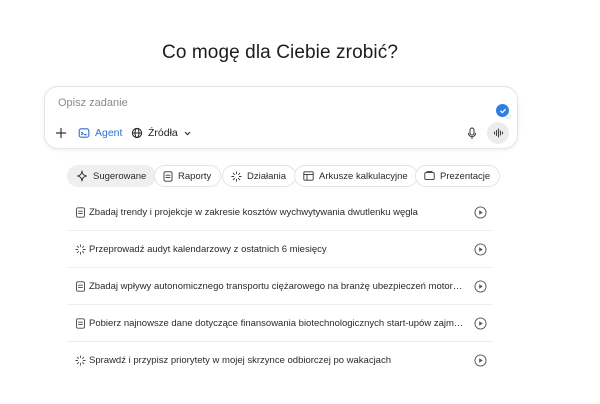 This screenshot has width=600, height=404. Describe the element at coordinates (503, 111) in the screenshot. I see `account-avatar-icon` at that location.